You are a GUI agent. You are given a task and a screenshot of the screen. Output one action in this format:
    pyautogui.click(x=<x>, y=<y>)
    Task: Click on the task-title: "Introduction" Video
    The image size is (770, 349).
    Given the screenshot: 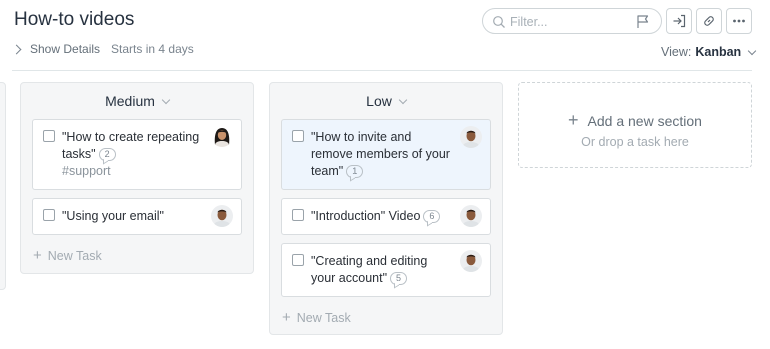 What is the action you would take?
    pyautogui.click(x=366, y=216)
    